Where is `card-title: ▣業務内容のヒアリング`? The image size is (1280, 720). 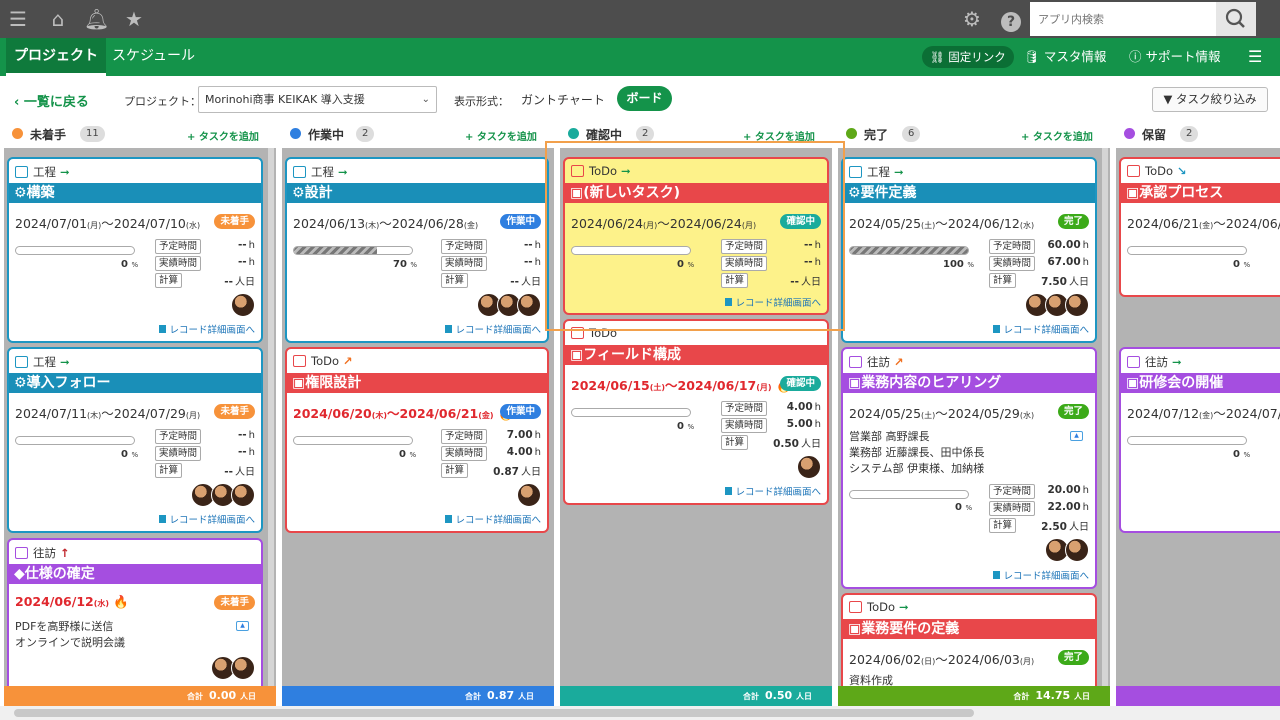
card-title: ▣業務内容のヒアリング is located at coordinates (969, 383).